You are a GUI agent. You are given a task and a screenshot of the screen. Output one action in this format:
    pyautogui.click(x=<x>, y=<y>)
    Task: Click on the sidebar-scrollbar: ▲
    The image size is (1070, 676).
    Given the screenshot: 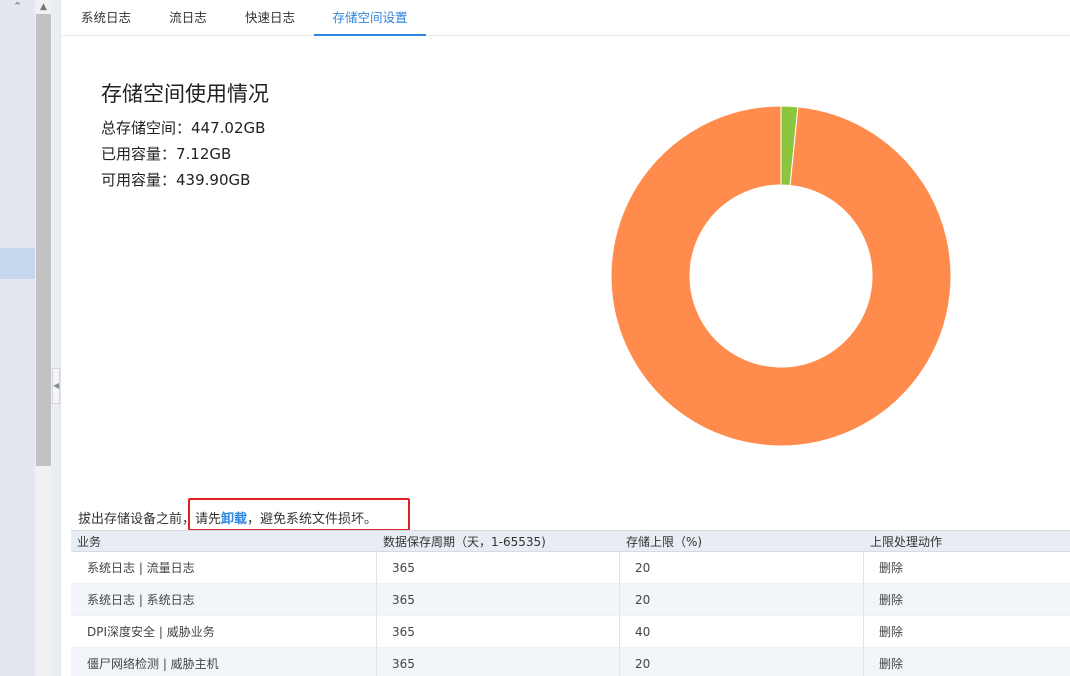 What is the action you would take?
    pyautogui.click(x=43, y=338)
    